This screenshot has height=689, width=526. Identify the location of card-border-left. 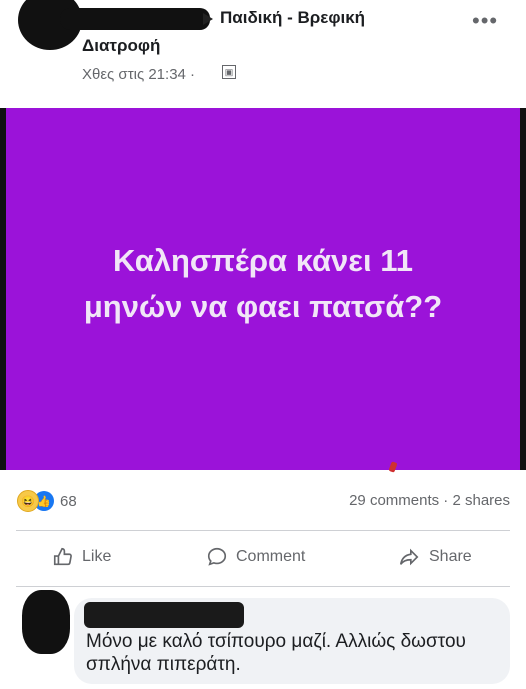
(3, 289).